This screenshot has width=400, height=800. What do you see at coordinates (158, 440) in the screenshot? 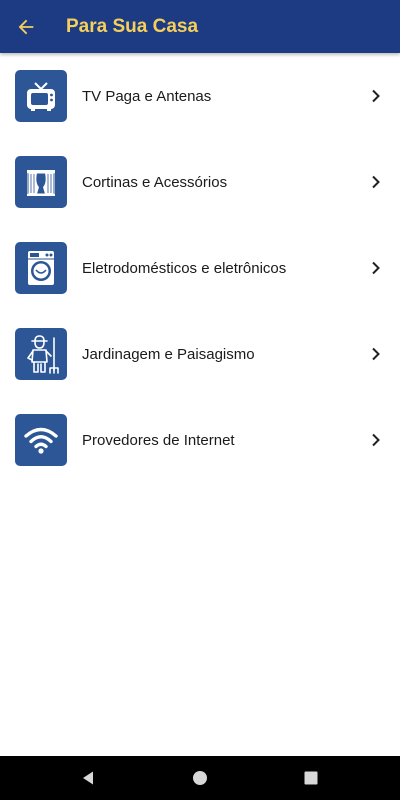
I see `list-item-label: Provedores de Internet` at bounding box center [158, 440].